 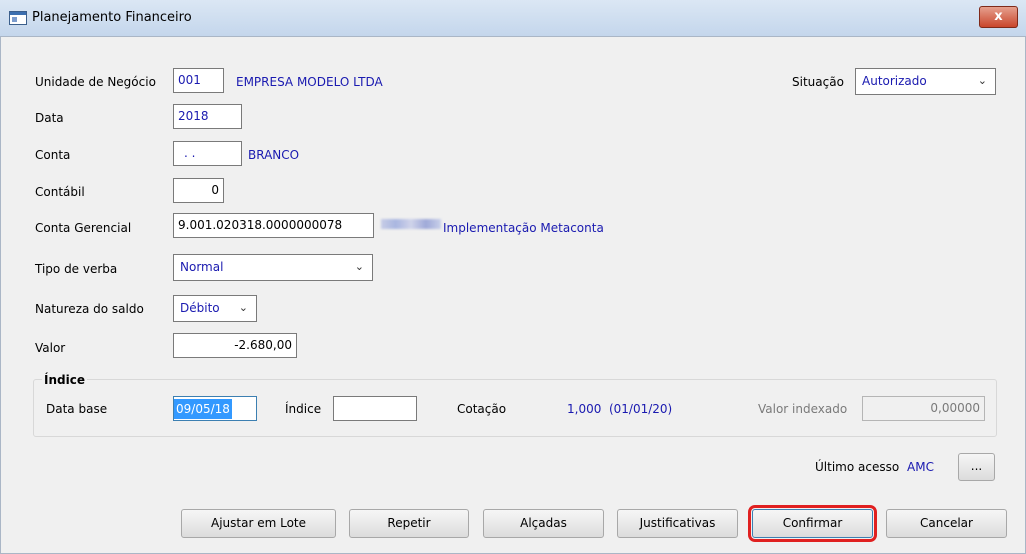 I want to click on tipo-verba-select: Normal ⌄, so click(x=273, y=267).